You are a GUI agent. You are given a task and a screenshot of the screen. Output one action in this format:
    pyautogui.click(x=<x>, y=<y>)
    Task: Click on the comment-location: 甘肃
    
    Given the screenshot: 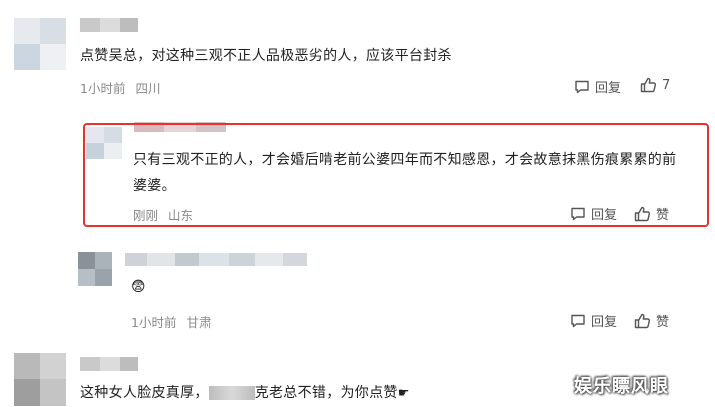 What is the action you would take?
    pyautogui.click(x=199, y=322)
    